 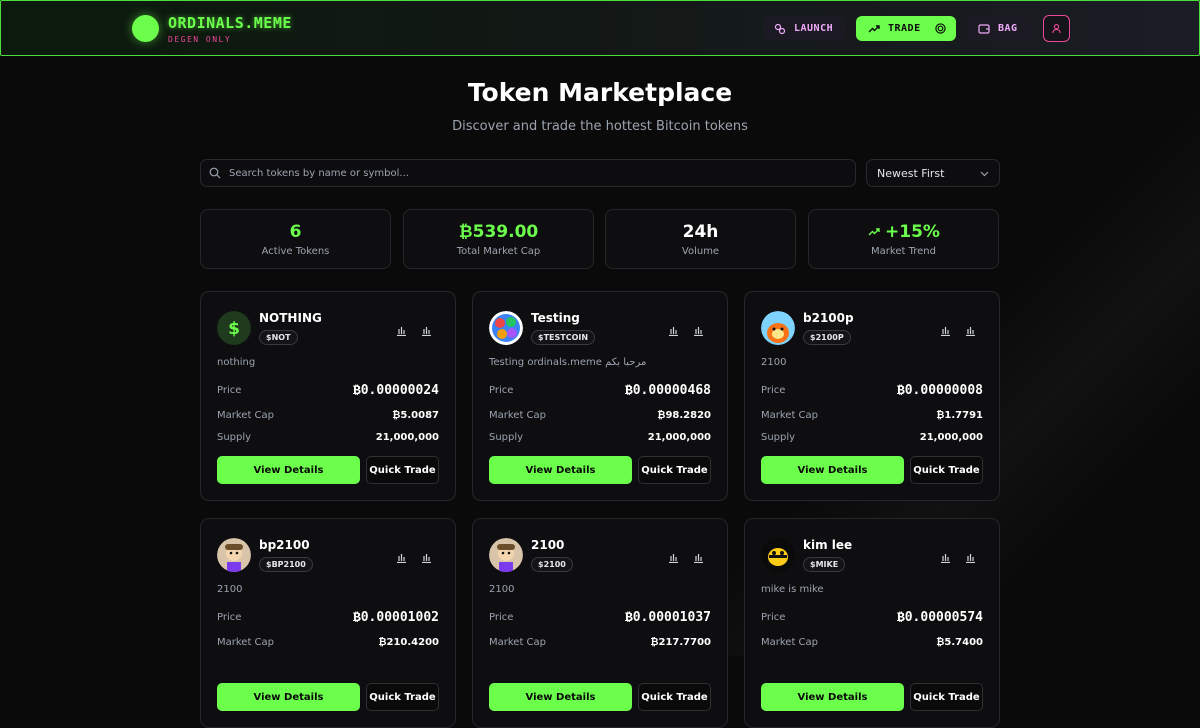 I want to click on market-cap-value: ₿1.7791, so click(x=959, y=415).